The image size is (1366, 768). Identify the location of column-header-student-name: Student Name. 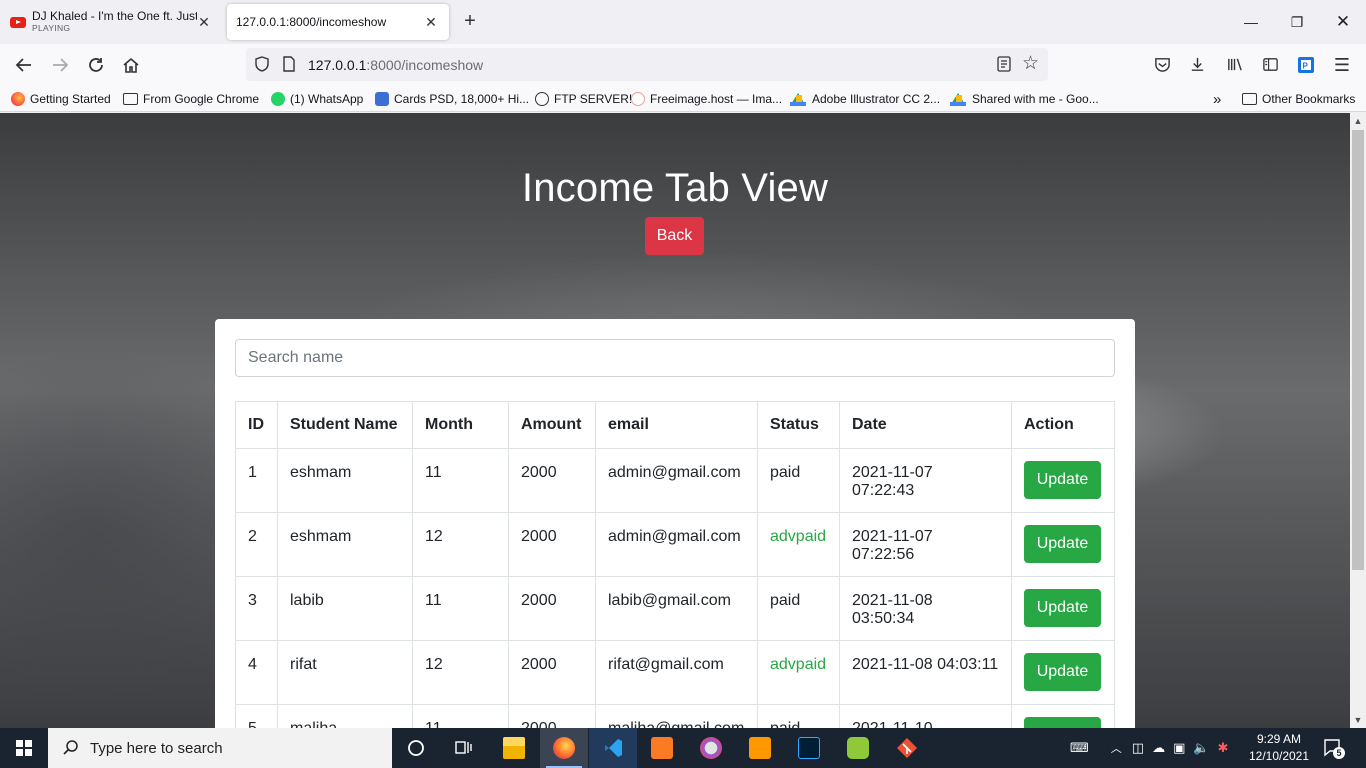
(345, 425).